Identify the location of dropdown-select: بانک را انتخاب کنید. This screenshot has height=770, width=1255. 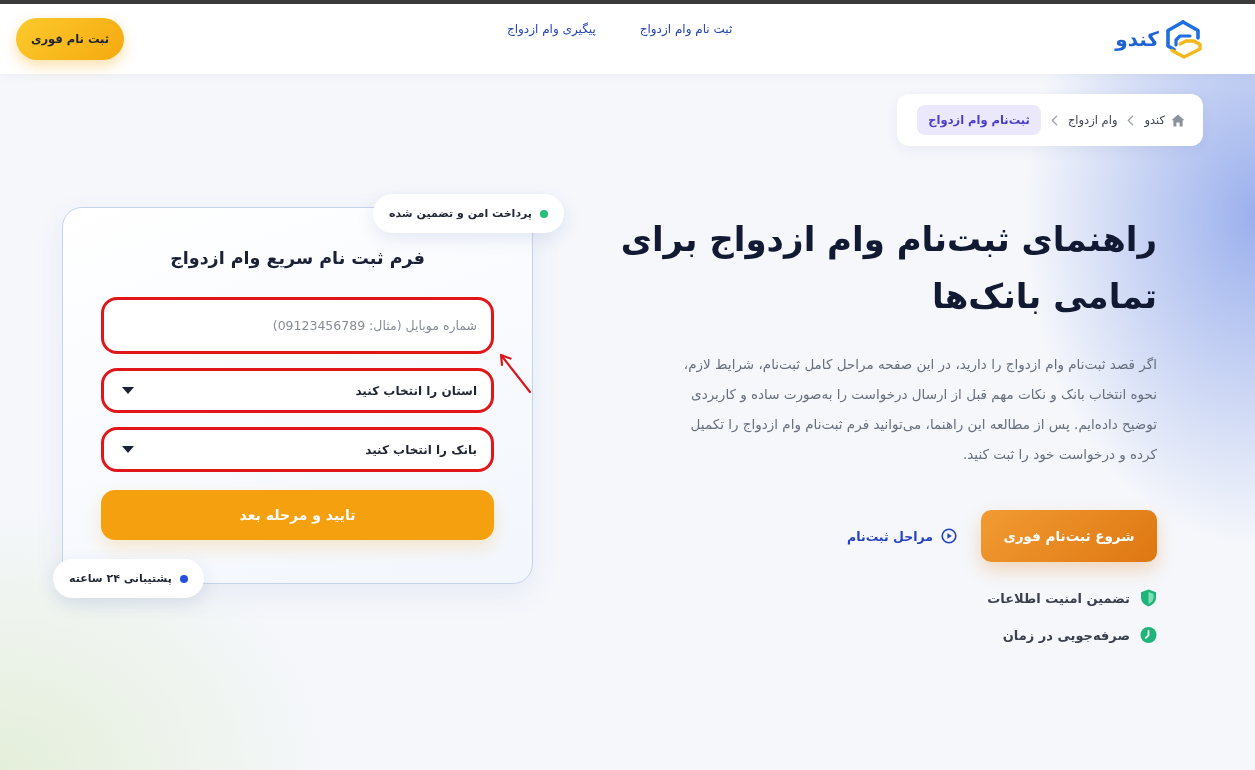
(297, 449).